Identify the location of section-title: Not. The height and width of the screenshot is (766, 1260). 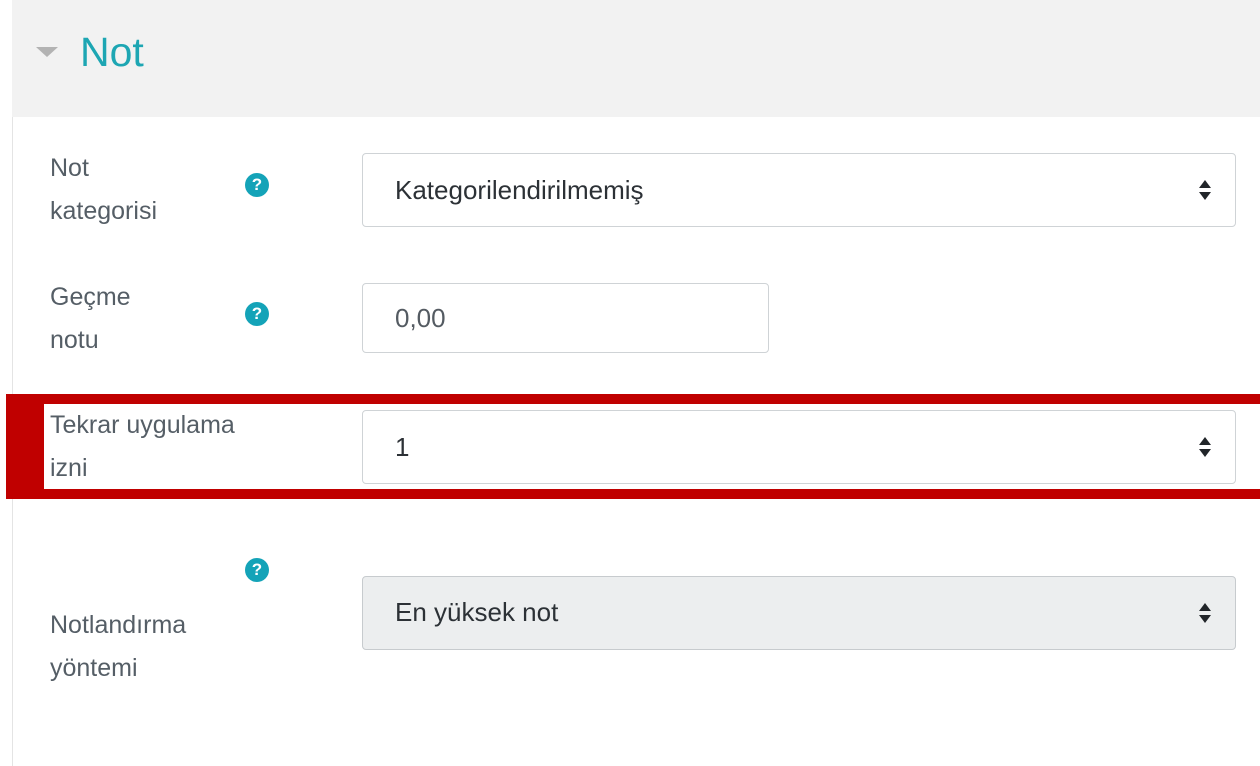
(112, 52).